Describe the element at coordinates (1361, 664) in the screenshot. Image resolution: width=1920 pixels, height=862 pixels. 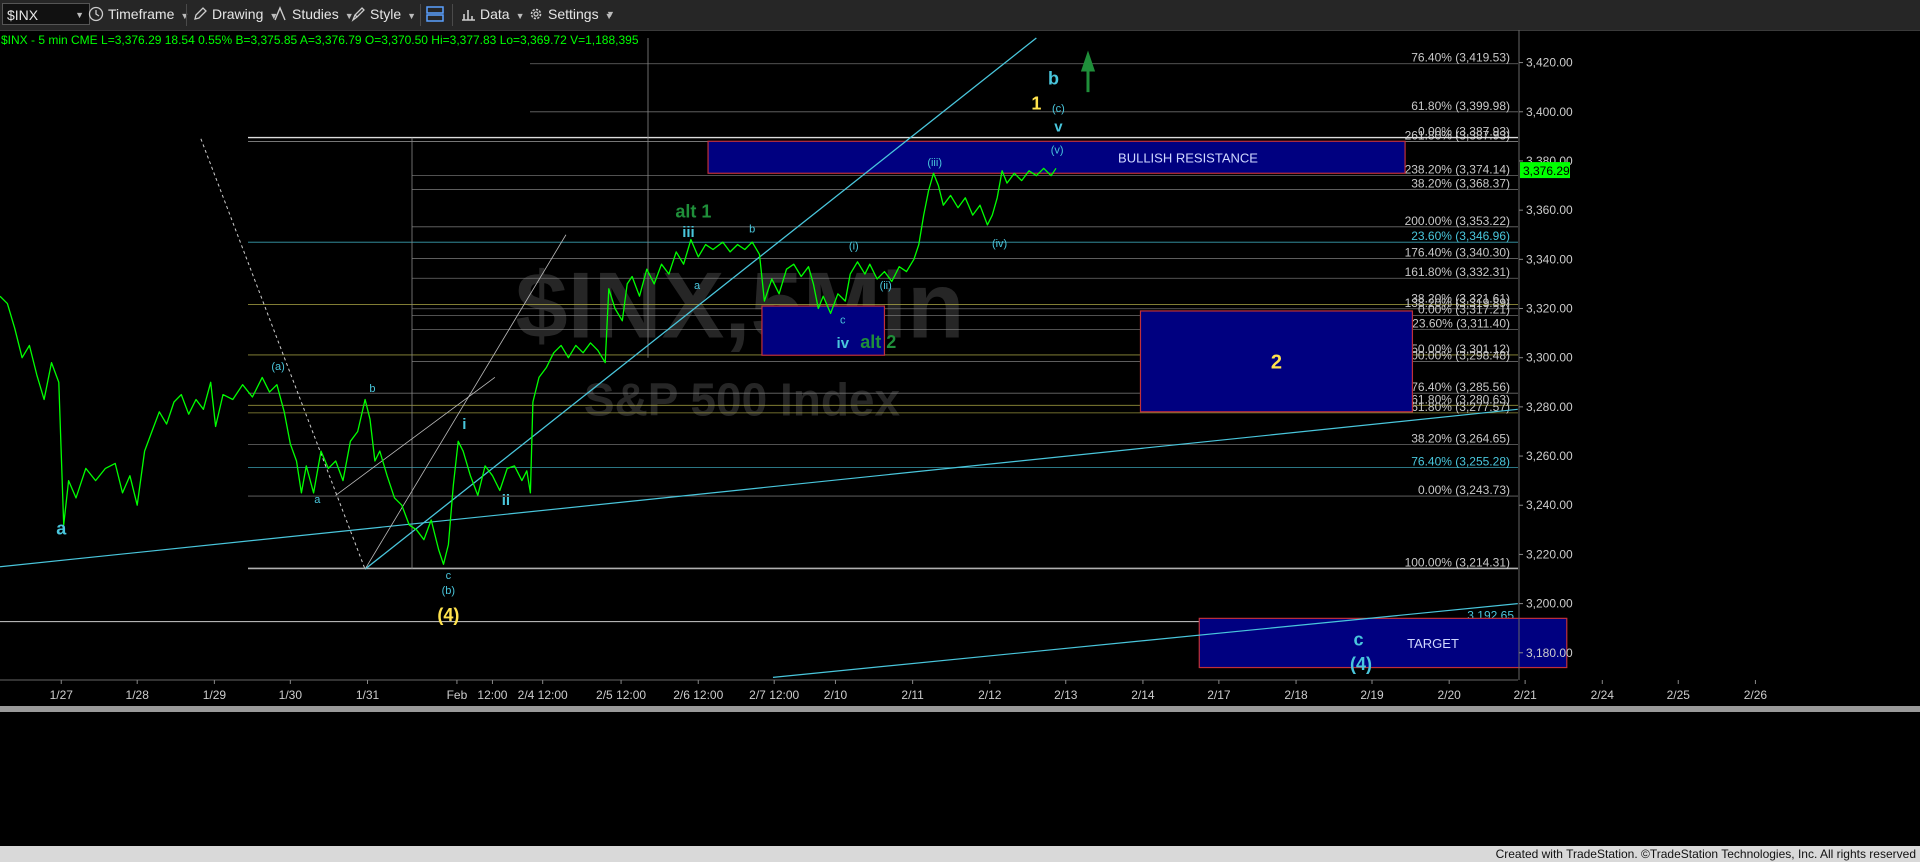
I see `wave-label: (4)` at that location.